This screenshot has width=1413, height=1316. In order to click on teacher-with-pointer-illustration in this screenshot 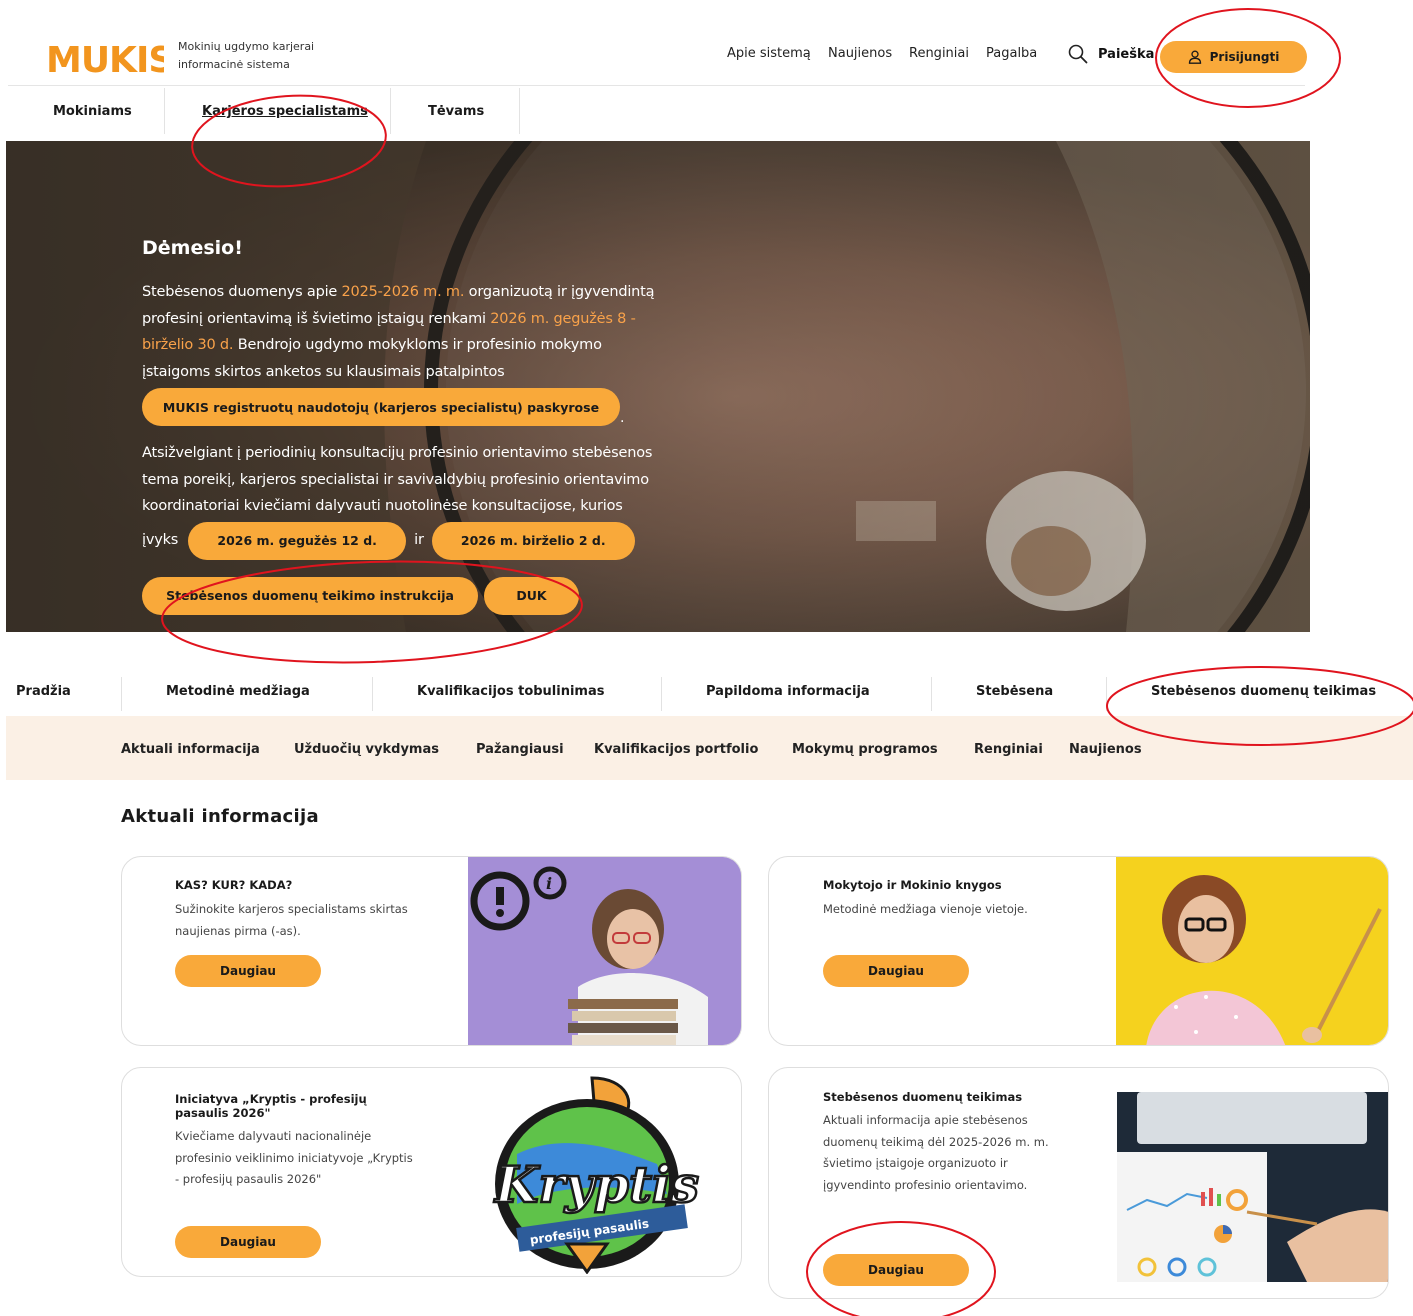, I will do `click(1252, 951)`.